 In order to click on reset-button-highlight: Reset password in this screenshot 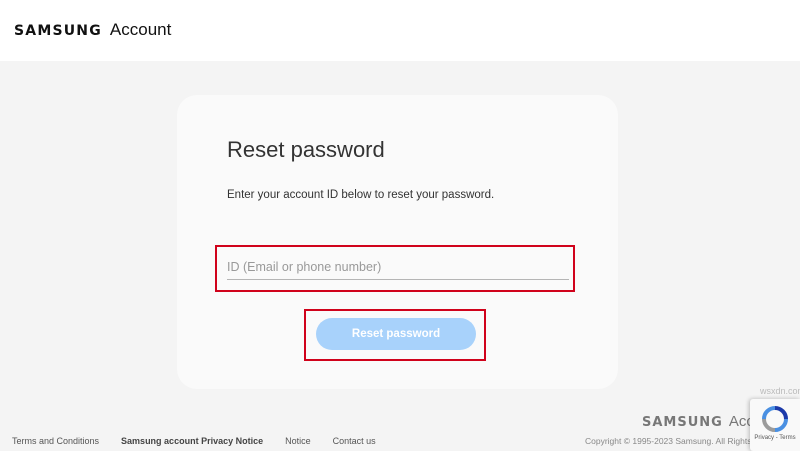, I will do `click(395, 335)`.